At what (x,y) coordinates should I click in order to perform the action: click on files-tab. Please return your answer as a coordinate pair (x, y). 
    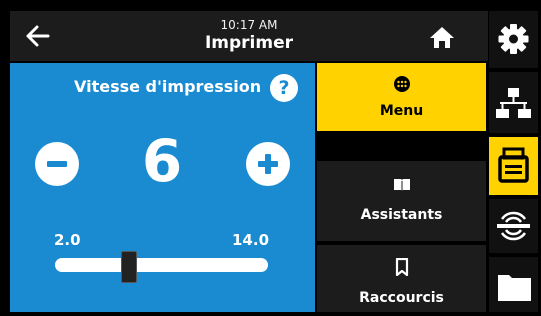
    Looking at the image, I should click on (513, 284).